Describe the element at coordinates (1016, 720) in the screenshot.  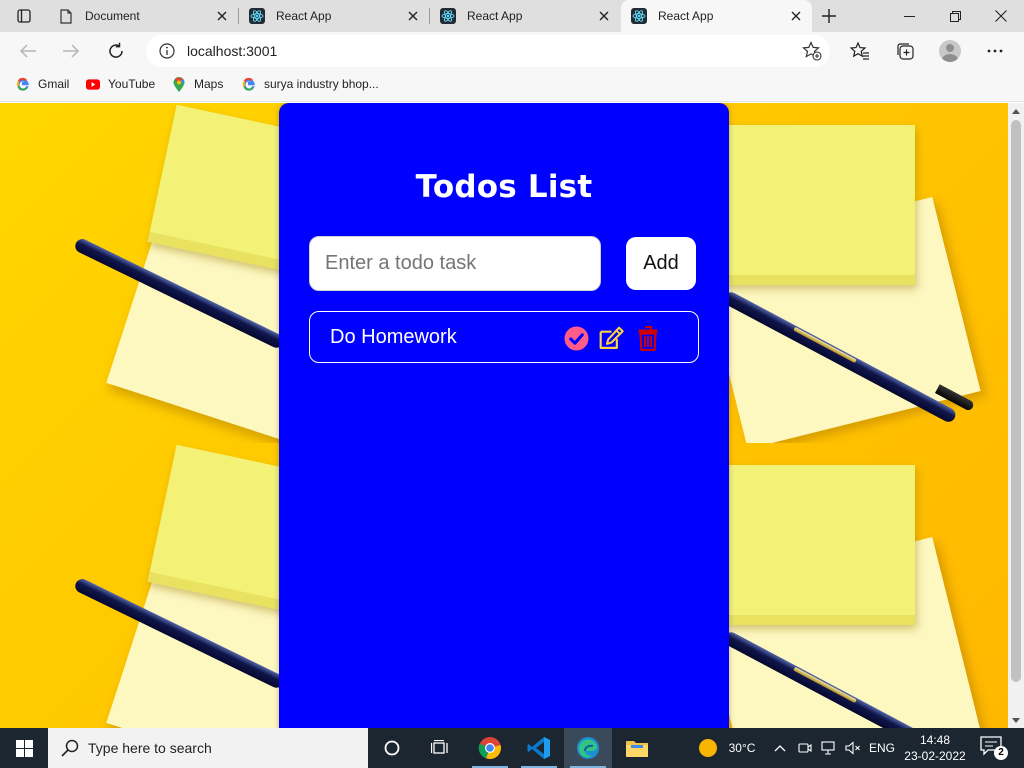
I see `scroll-down-arrow-icon` at that location.